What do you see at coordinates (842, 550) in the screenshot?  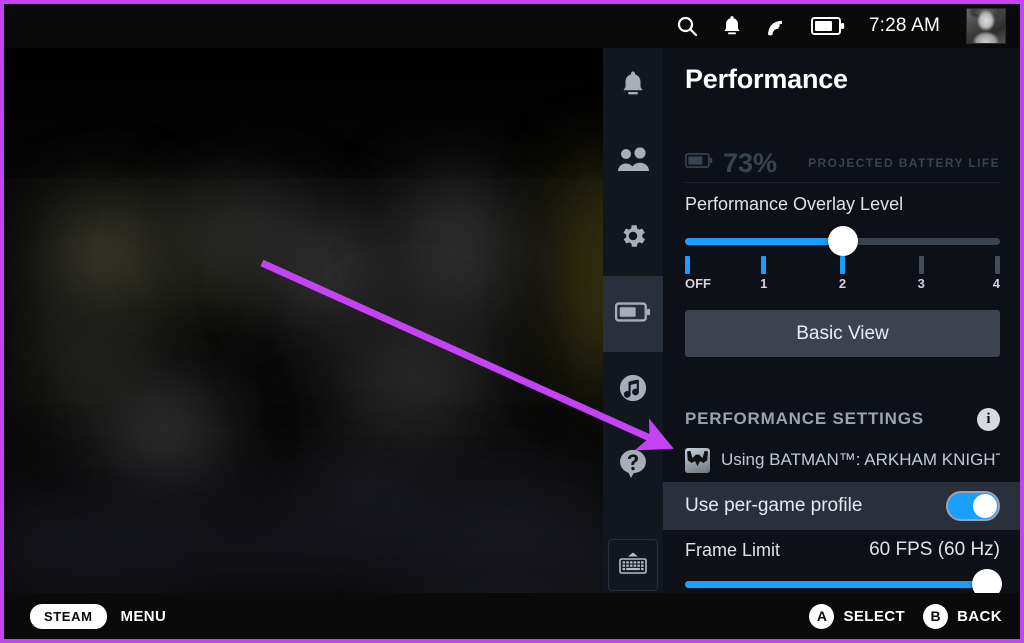 I see `frame-limit-row: Frame Limit 60 FPS (60 Hz)` at bounding box center [842, 550].